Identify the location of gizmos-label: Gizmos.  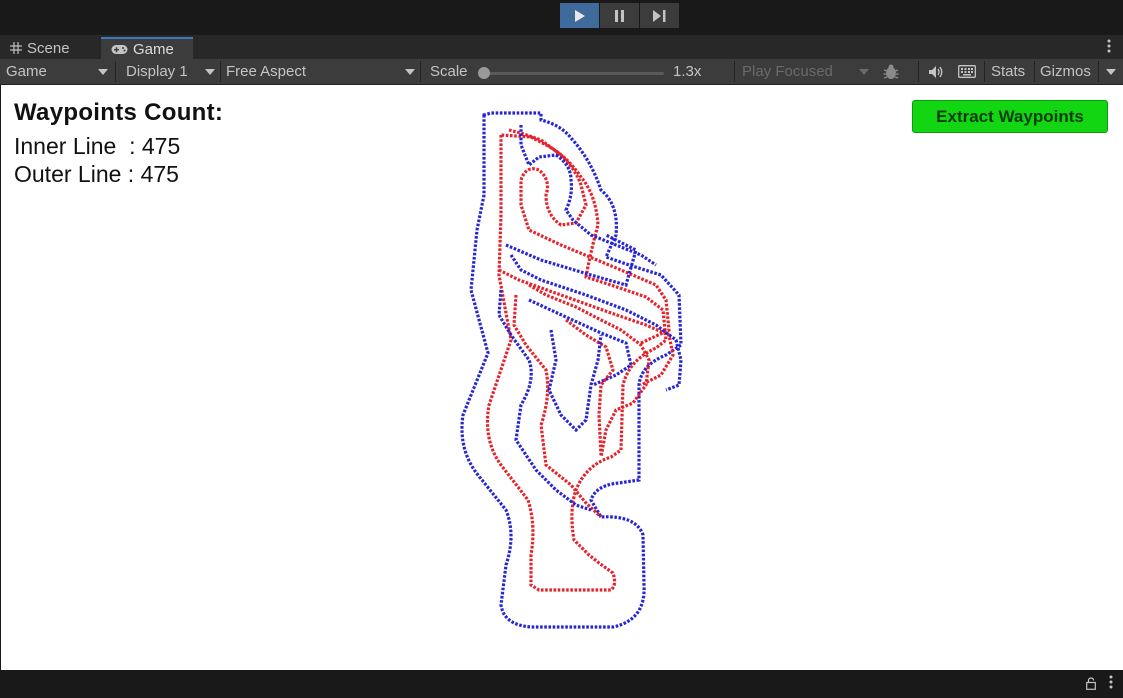
(1065, 71).